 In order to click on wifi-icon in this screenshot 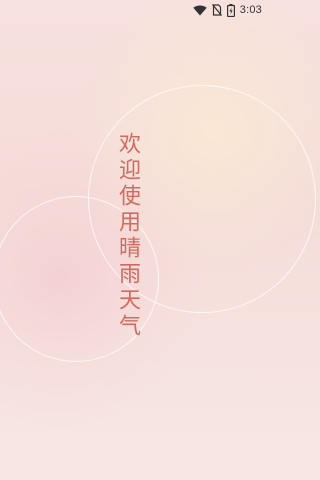, I will do `click(200, 10)`.